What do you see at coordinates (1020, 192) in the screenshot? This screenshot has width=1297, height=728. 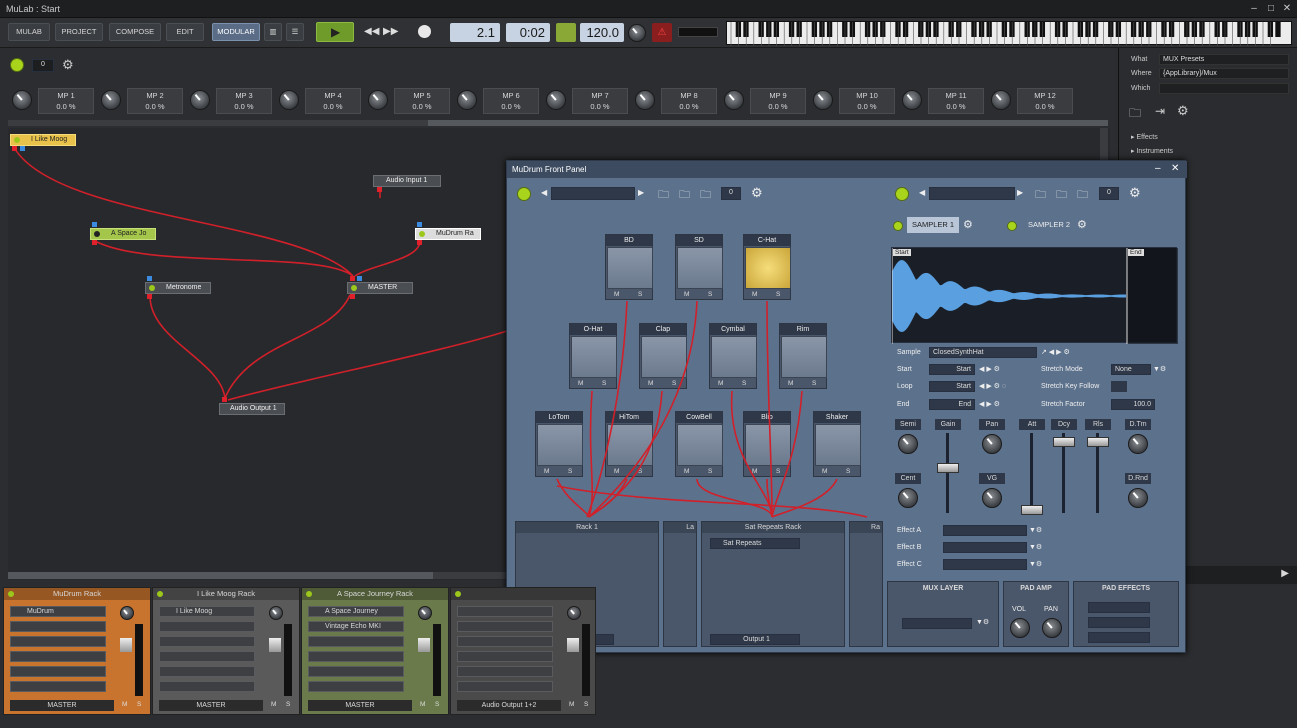 I see `next-sample-preset-icon: ▶` at bounding box center [1020, 192].